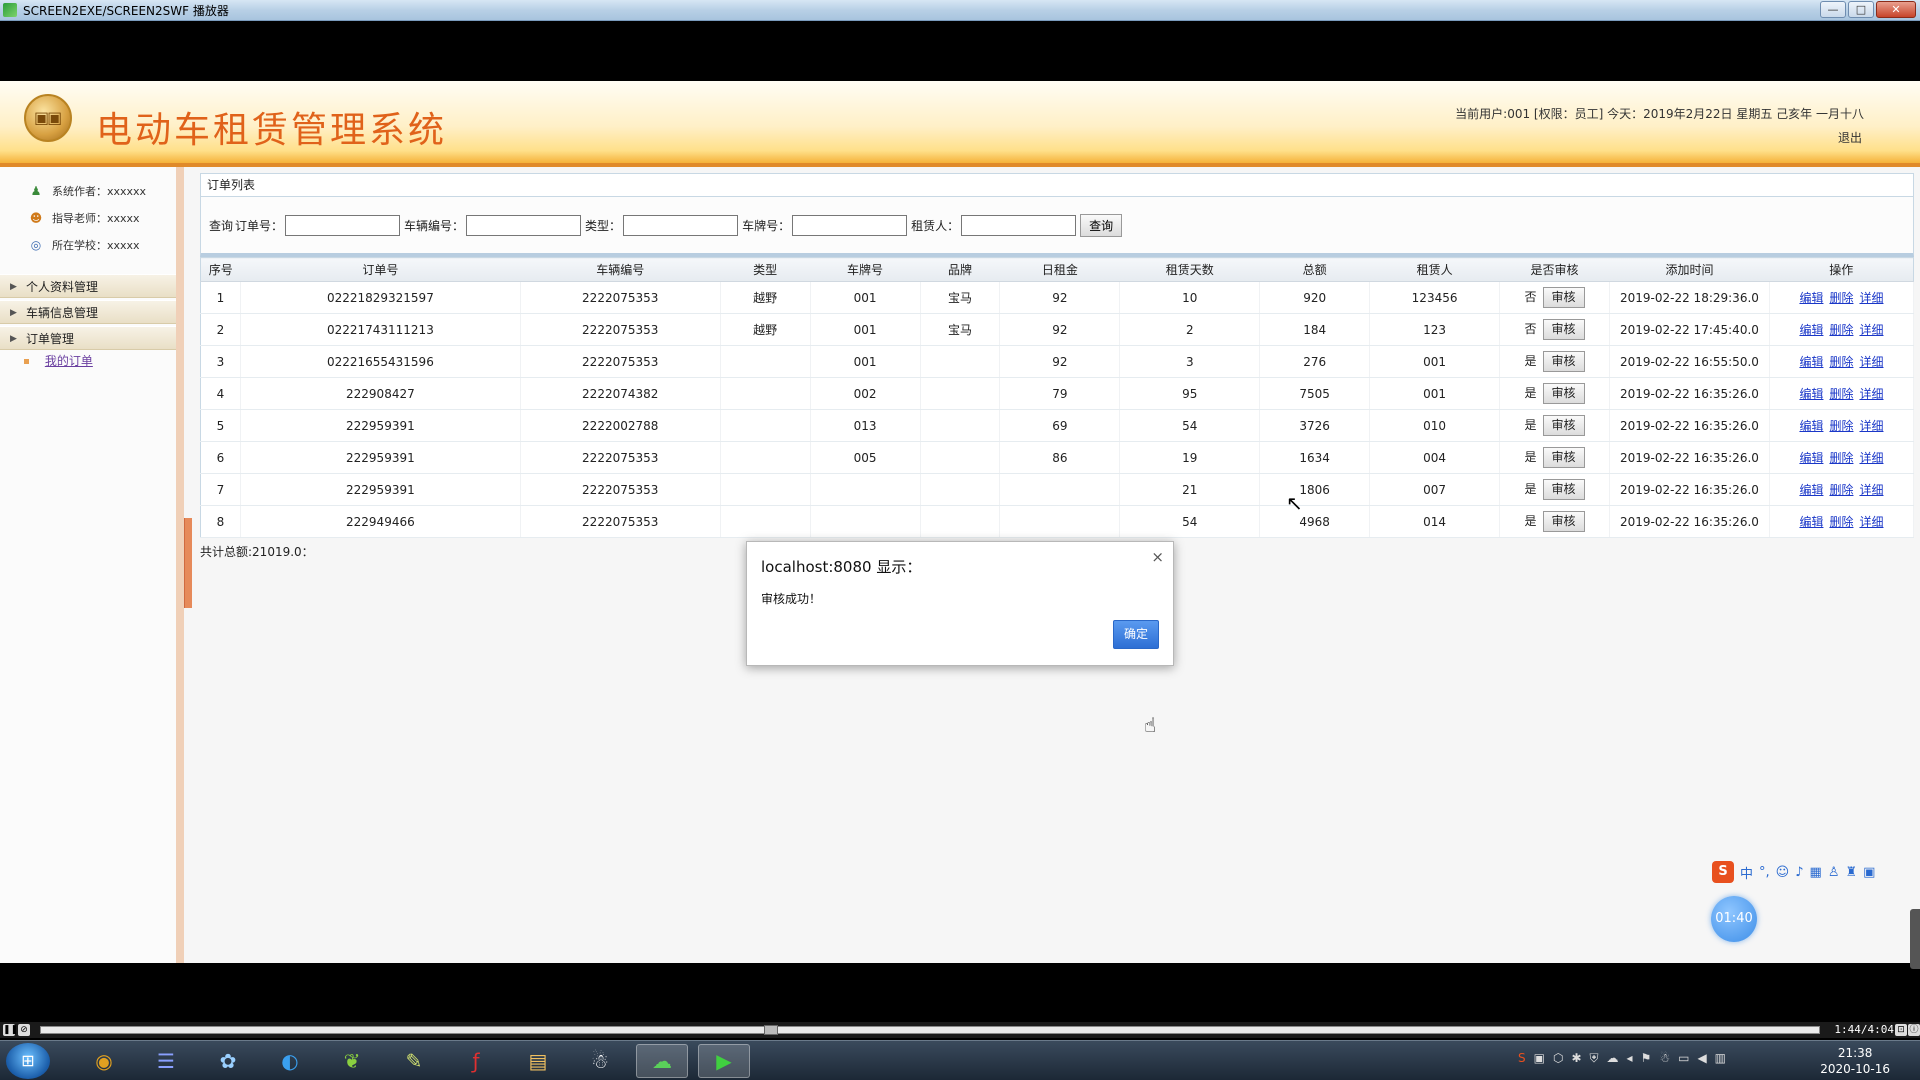 This screenshot has width=1920, height=1080. I want to click on tray-battery-icon: ▭, so click(1683, 1058).